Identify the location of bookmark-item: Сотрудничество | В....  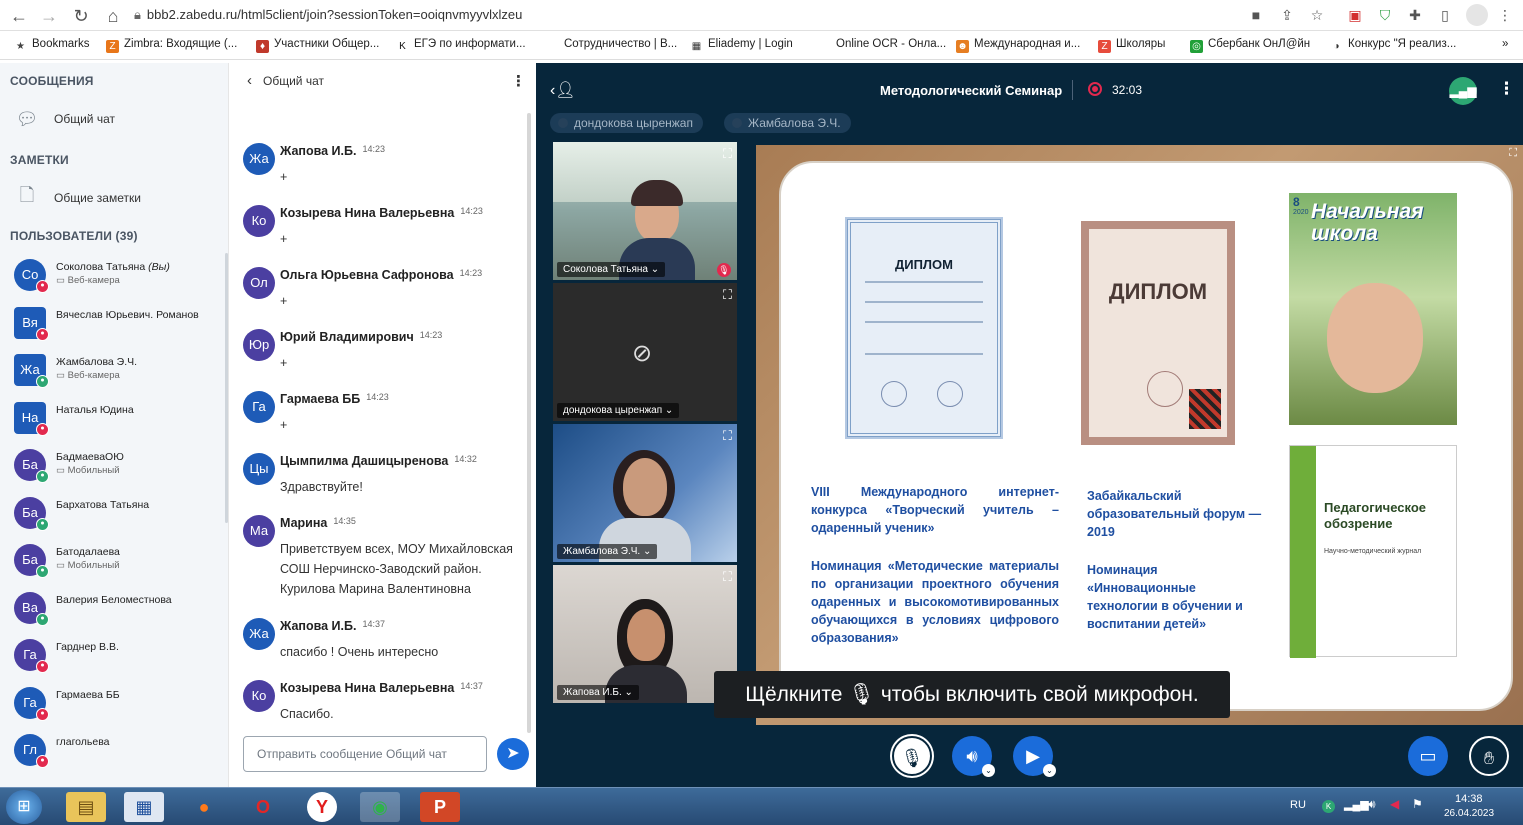
(620, 44).